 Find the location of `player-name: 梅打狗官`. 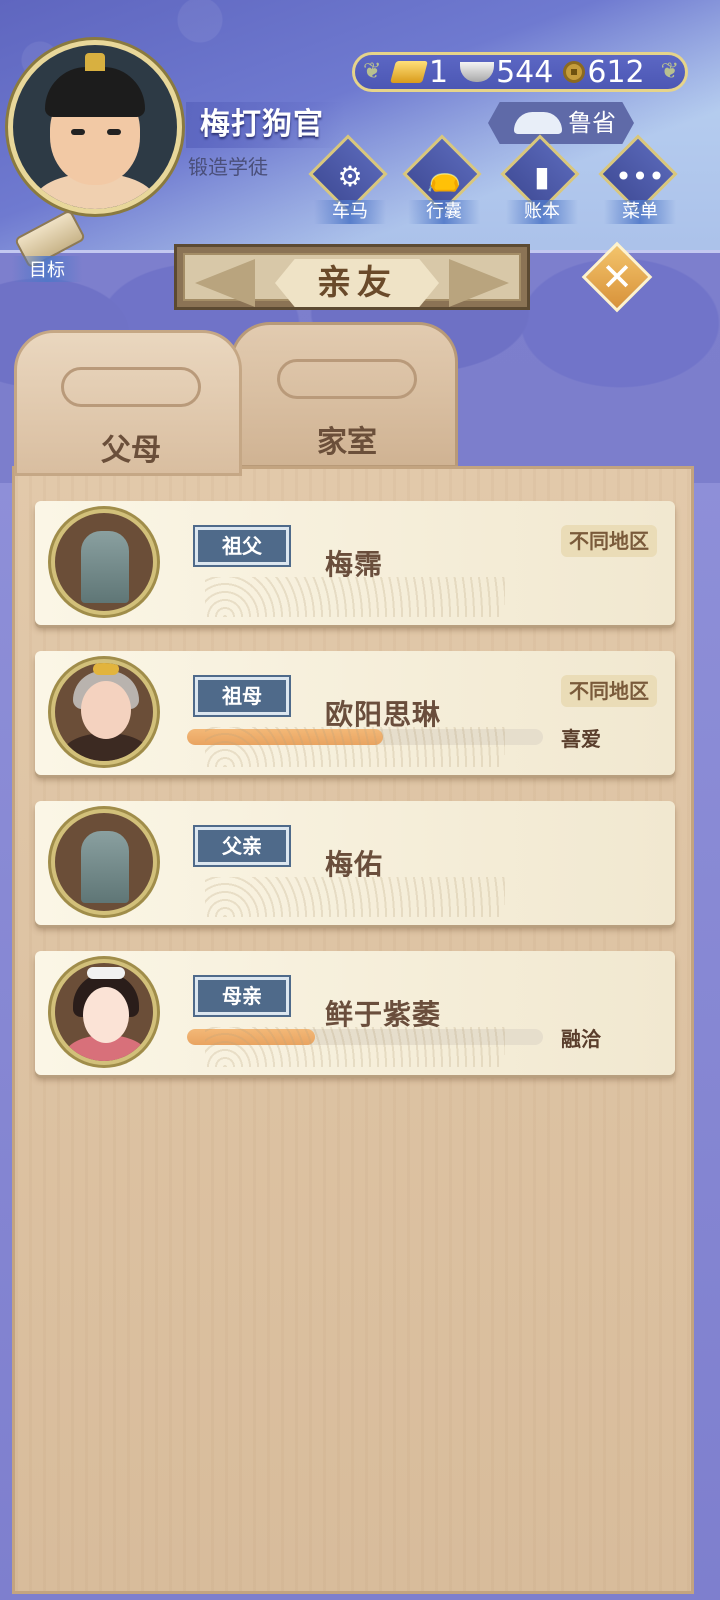

player-name: 梅打狗官 is located at coordinates (265, 125).